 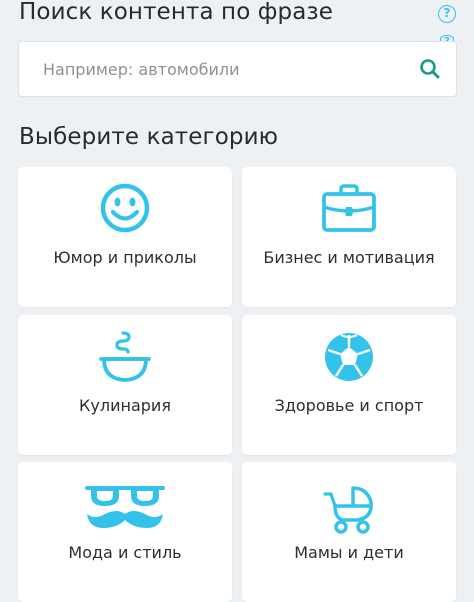 I want to click on category-label: Мода и стиль, so click(x=125, y=552).